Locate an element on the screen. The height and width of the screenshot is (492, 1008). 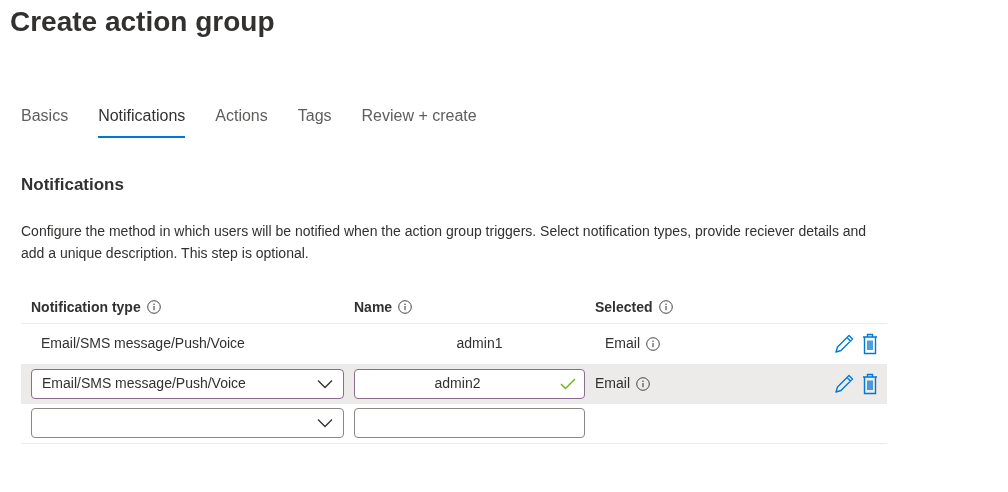
tab: Basics is located at coordinates (45, 121).